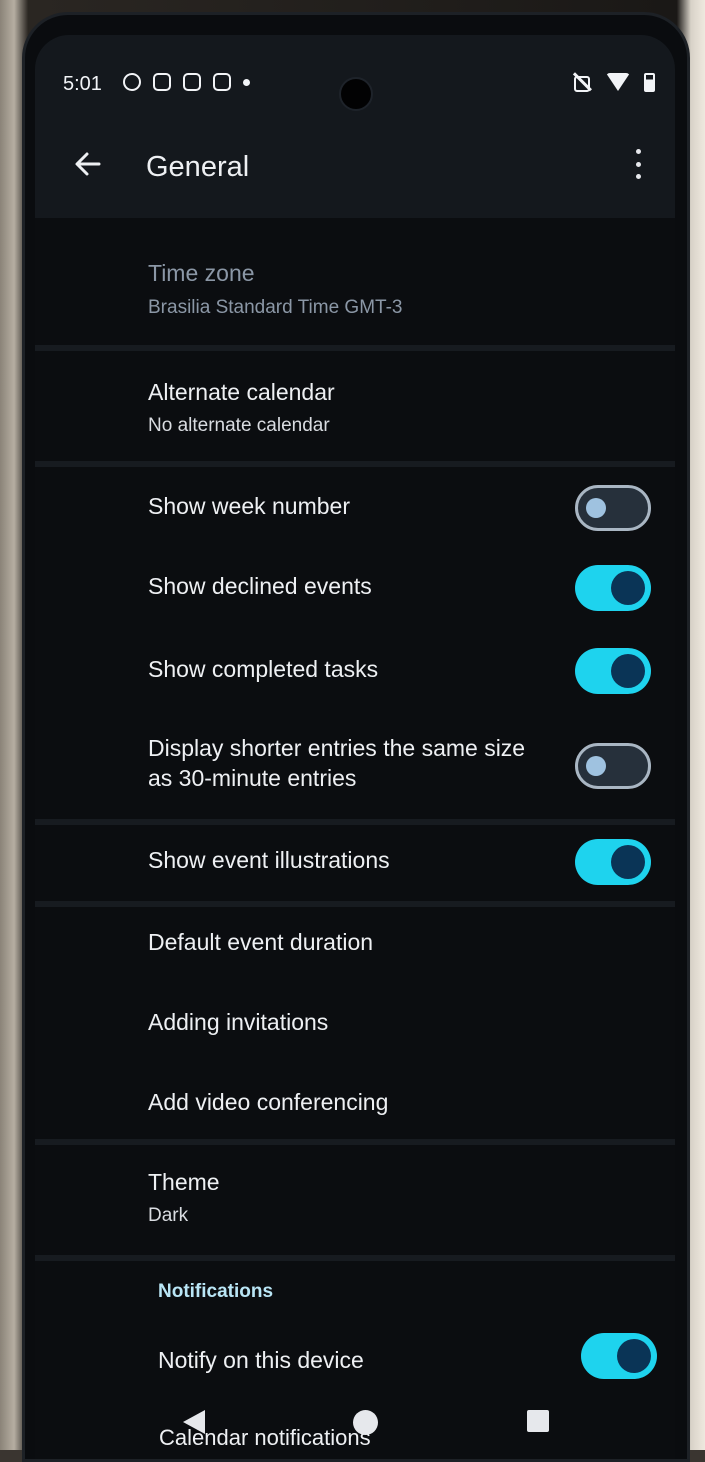 The width and height of the screenshot is (705, 1462). I want to click on show-declined-events-toggle, so click(613, 588).